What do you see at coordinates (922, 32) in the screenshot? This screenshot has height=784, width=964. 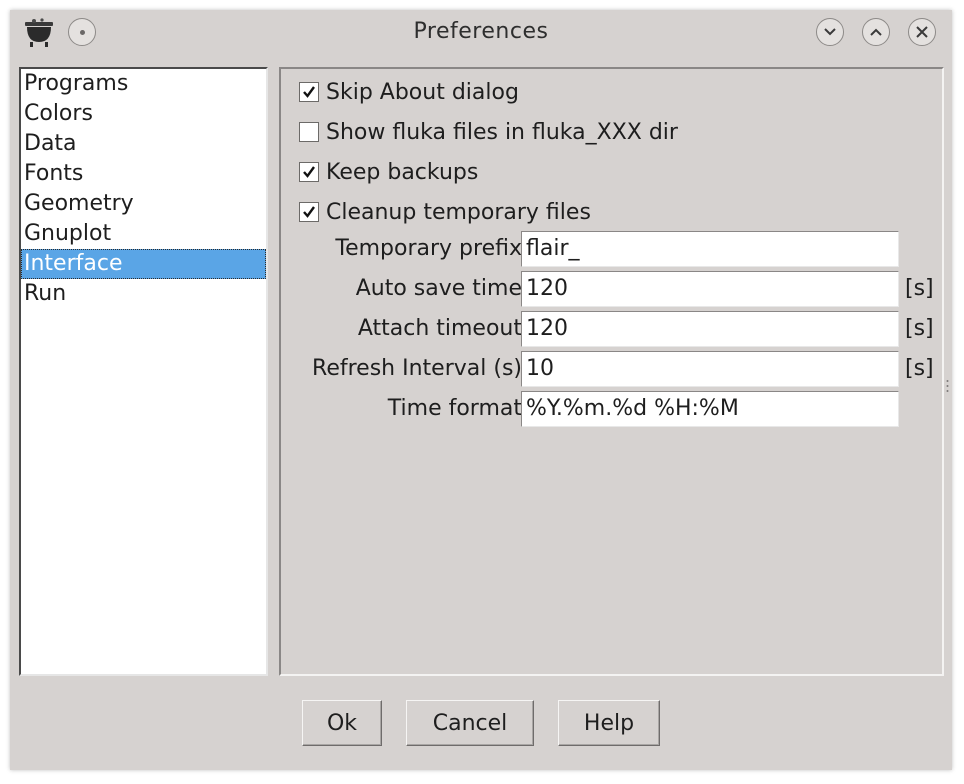 I see `close-icon` at bounding box center [922, 32].